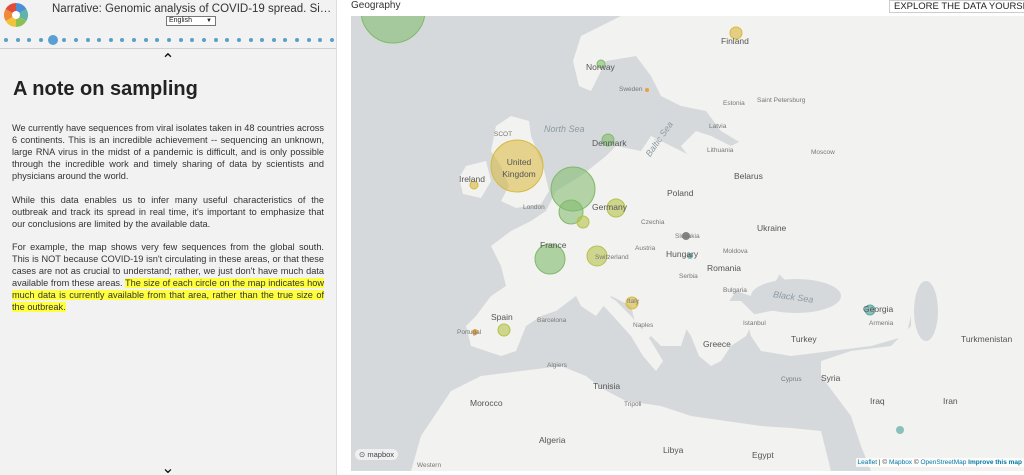 This screenshot has height=475, width=1024. I want to click on map-label-egypt: Egypt, so click(763, 455).